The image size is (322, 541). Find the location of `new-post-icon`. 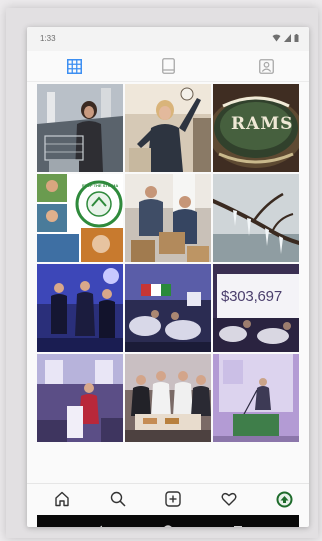

new-post-icon is located at coordinates (173, 499).